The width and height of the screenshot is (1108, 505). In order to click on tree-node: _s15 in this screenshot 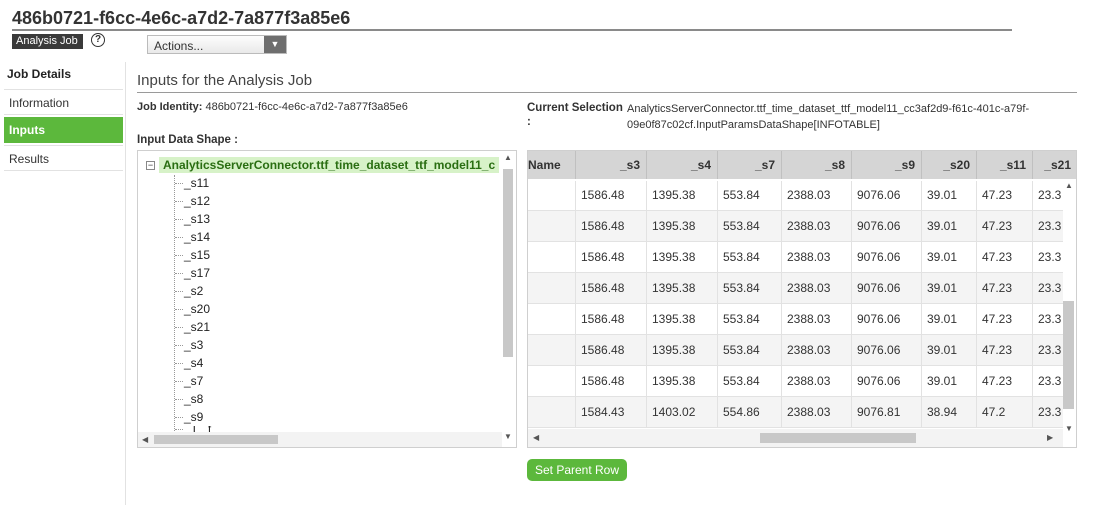, I will do `click(192, 255)`.